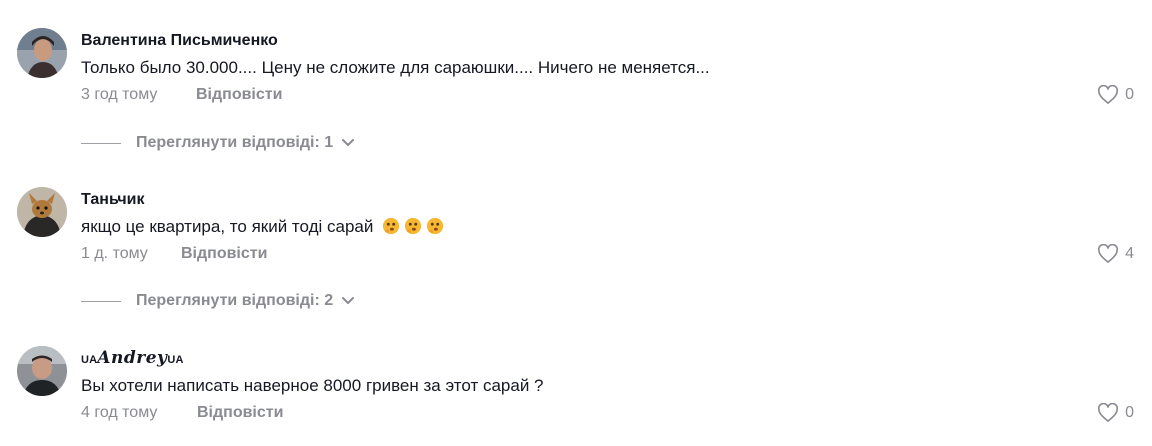 The width and height of the screenshot is (1152, 446). What do you see at coordinates (1108, 412) in the screenshot?
I see `heart-icon` at bounding box center [1108, 412].